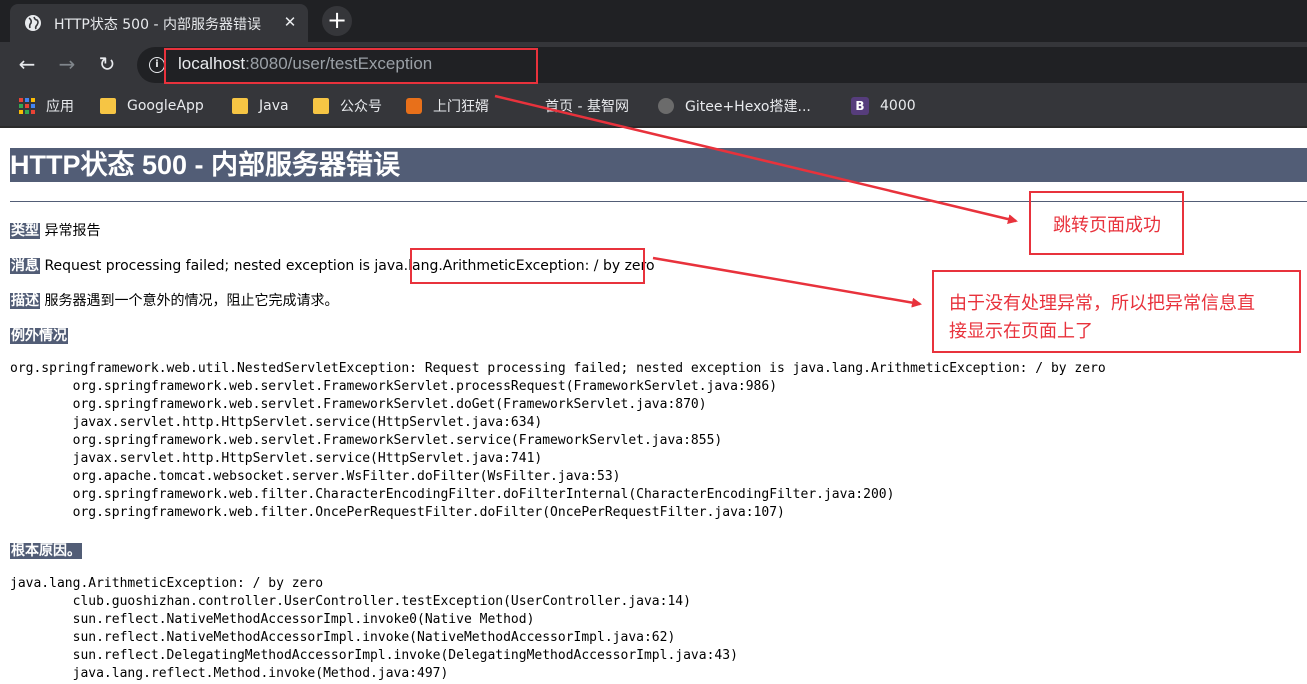 This screenshot has width=1307, height=684. I want to click on exception-heading: 例外情况, so click(39, 335).